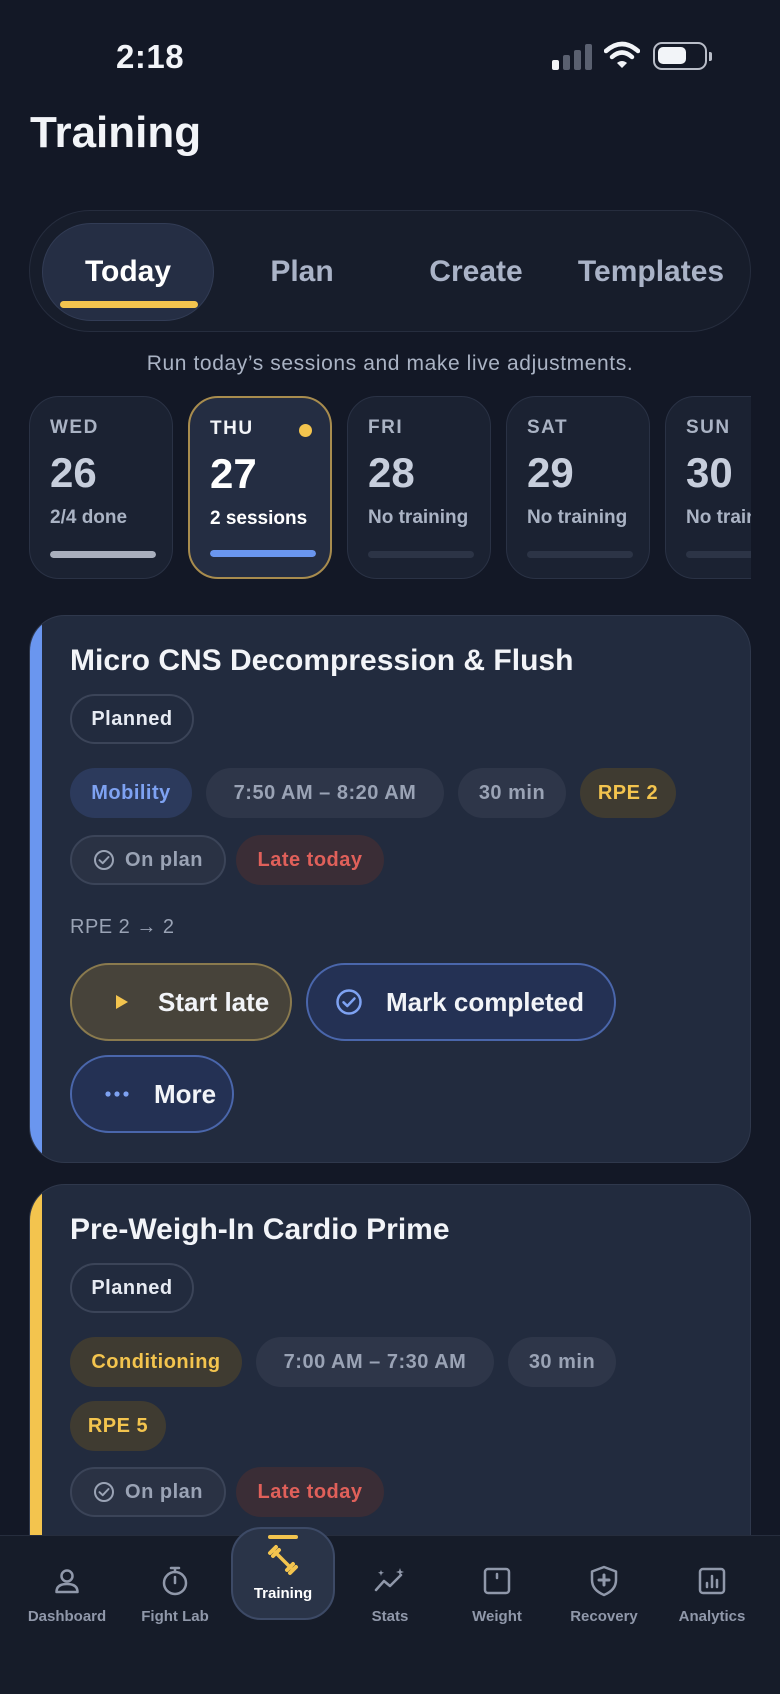 The image size is (780, 1694). Describe the element at coordinates (259, 518) in the screenshot. I see `day-status: 2 sessions` at that location.